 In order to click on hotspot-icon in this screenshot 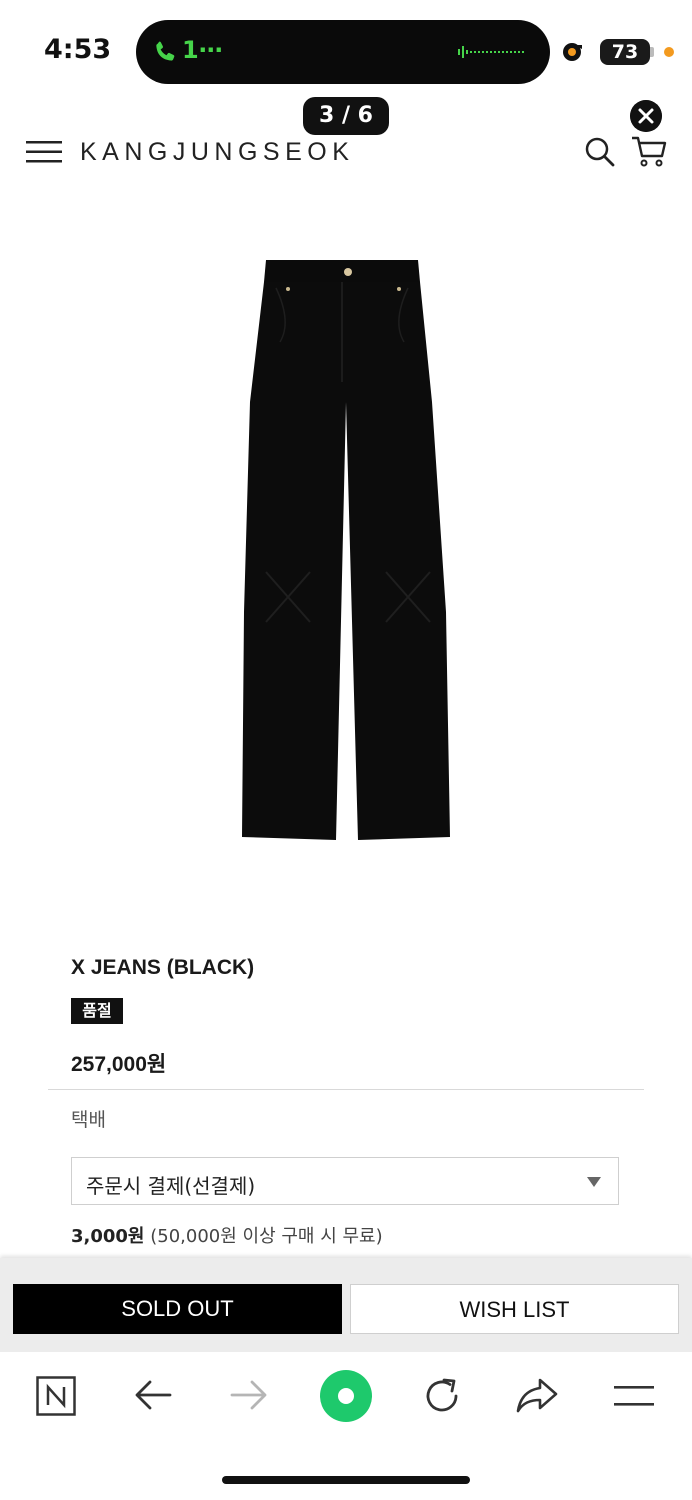, I will do `click(572, 52)`.